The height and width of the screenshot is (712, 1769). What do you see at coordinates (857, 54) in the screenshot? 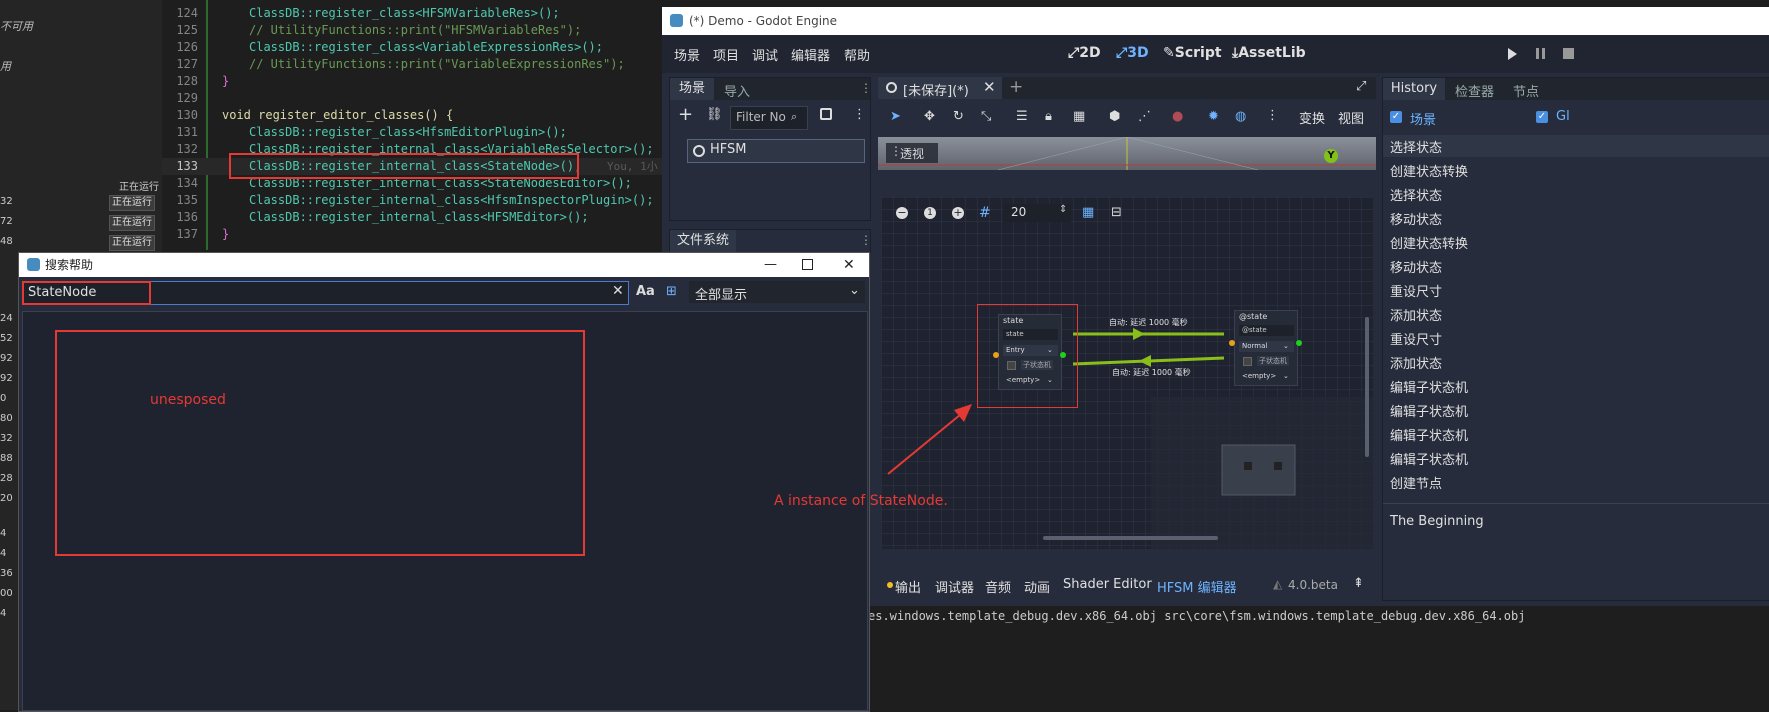
I see `menu-help: 帮助` at bounding box center [857, 54].